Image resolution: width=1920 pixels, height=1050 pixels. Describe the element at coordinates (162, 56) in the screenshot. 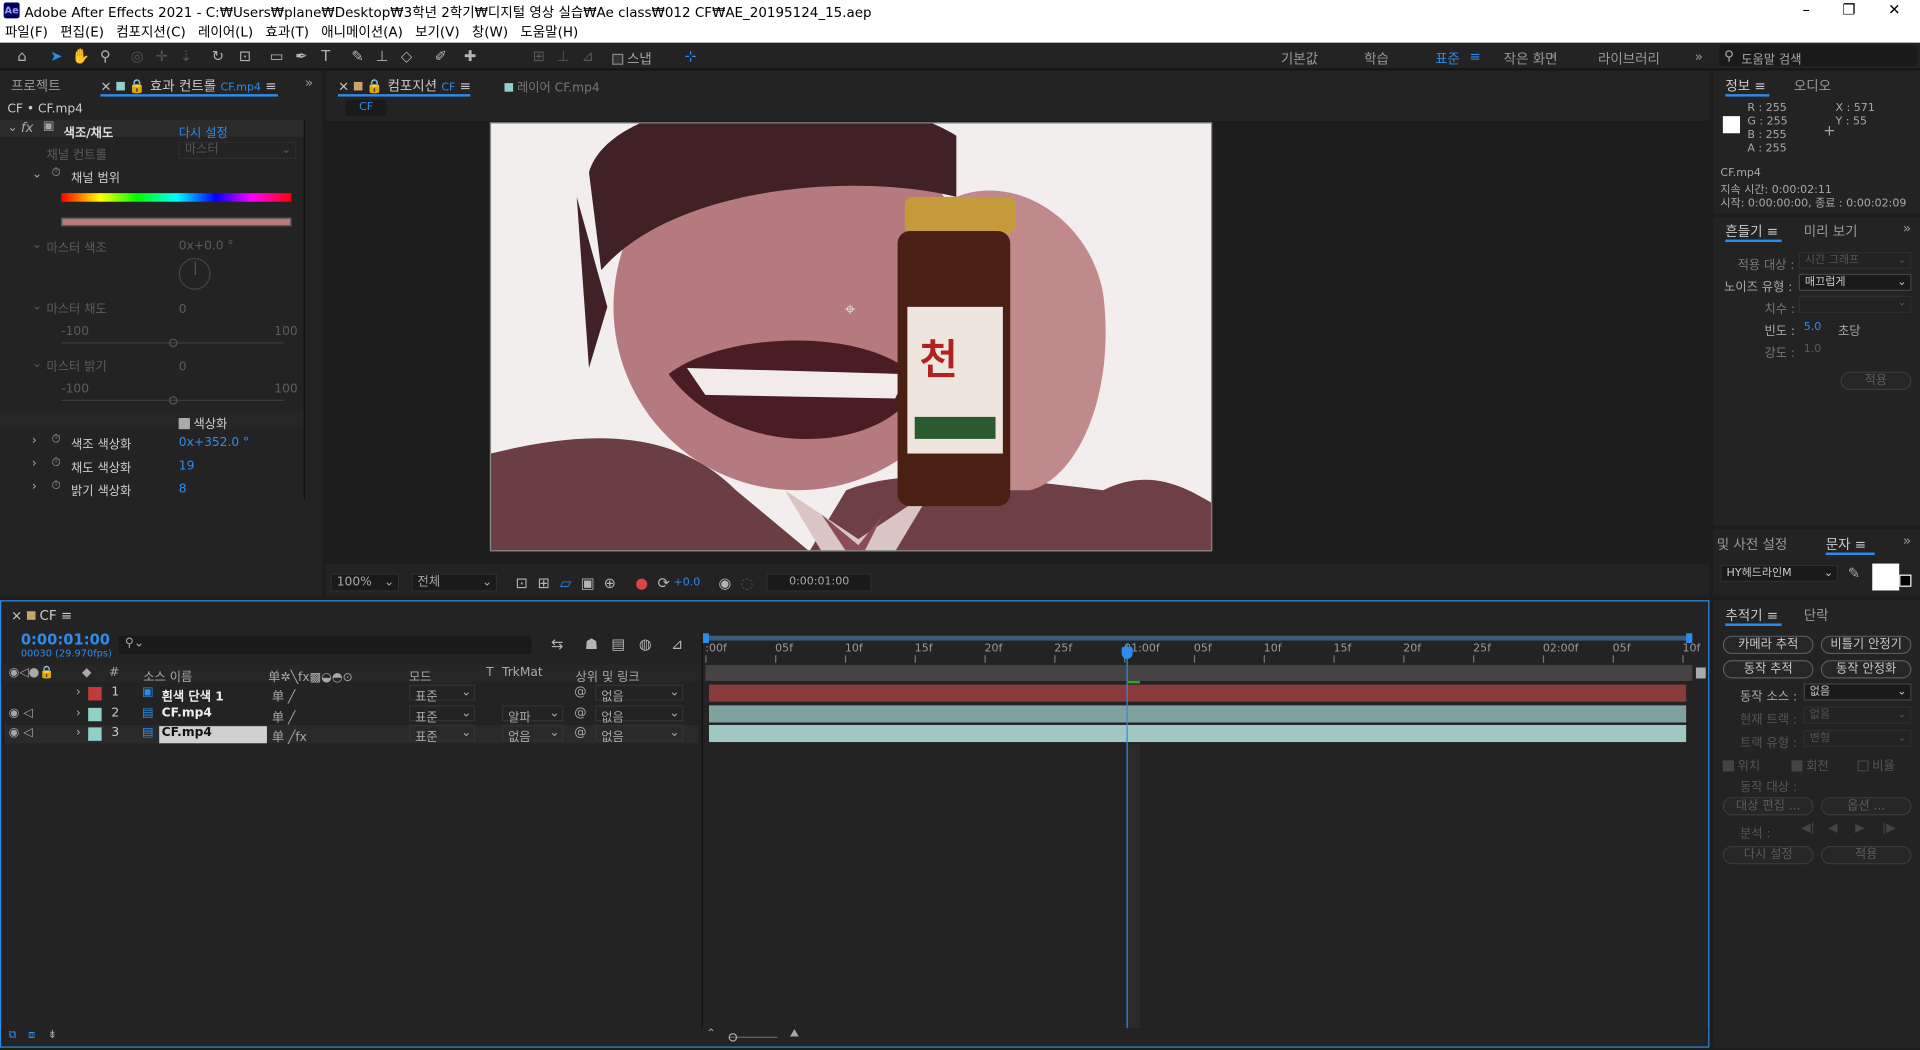

I see `pan-camera-icon: ✛` at that location.